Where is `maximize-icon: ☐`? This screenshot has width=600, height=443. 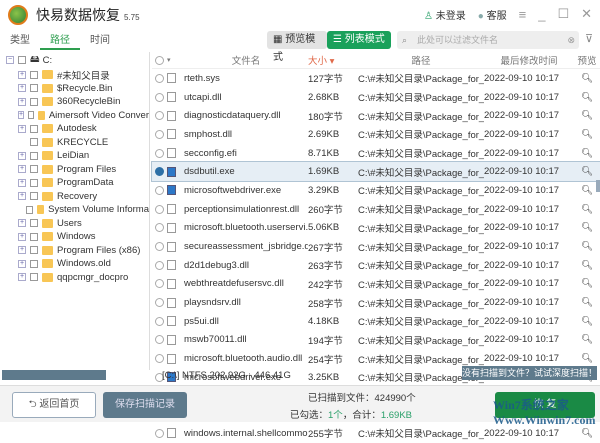 maximize-icon: ☐ is located at coordinates (563, 14).